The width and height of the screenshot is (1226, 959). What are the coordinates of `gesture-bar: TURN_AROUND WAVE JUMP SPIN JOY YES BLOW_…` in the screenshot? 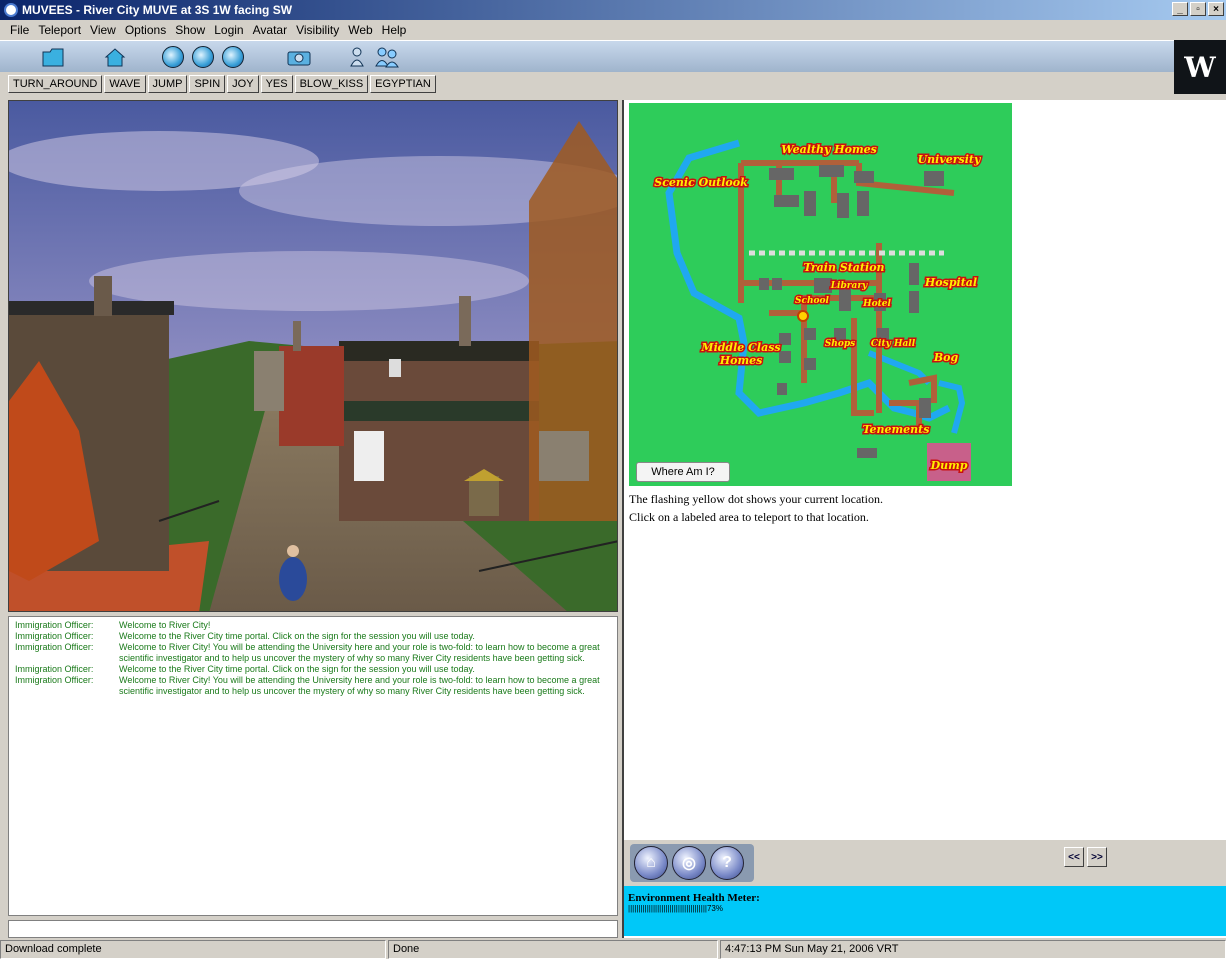 It's located at (587, 84).